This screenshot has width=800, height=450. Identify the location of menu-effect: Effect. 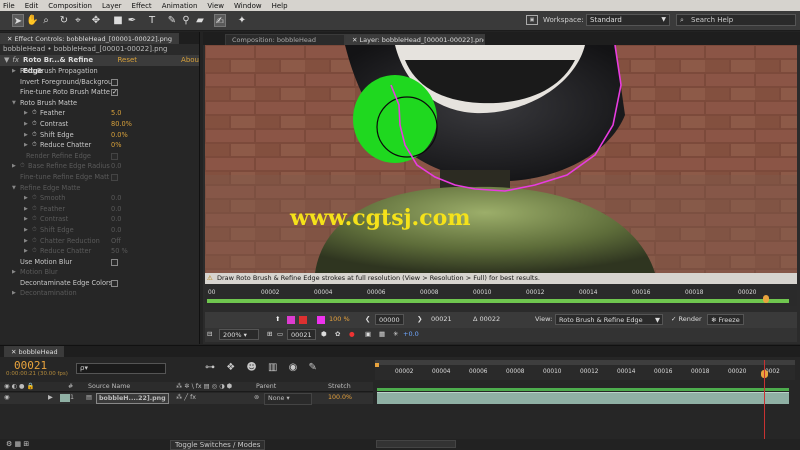
(142, 6).